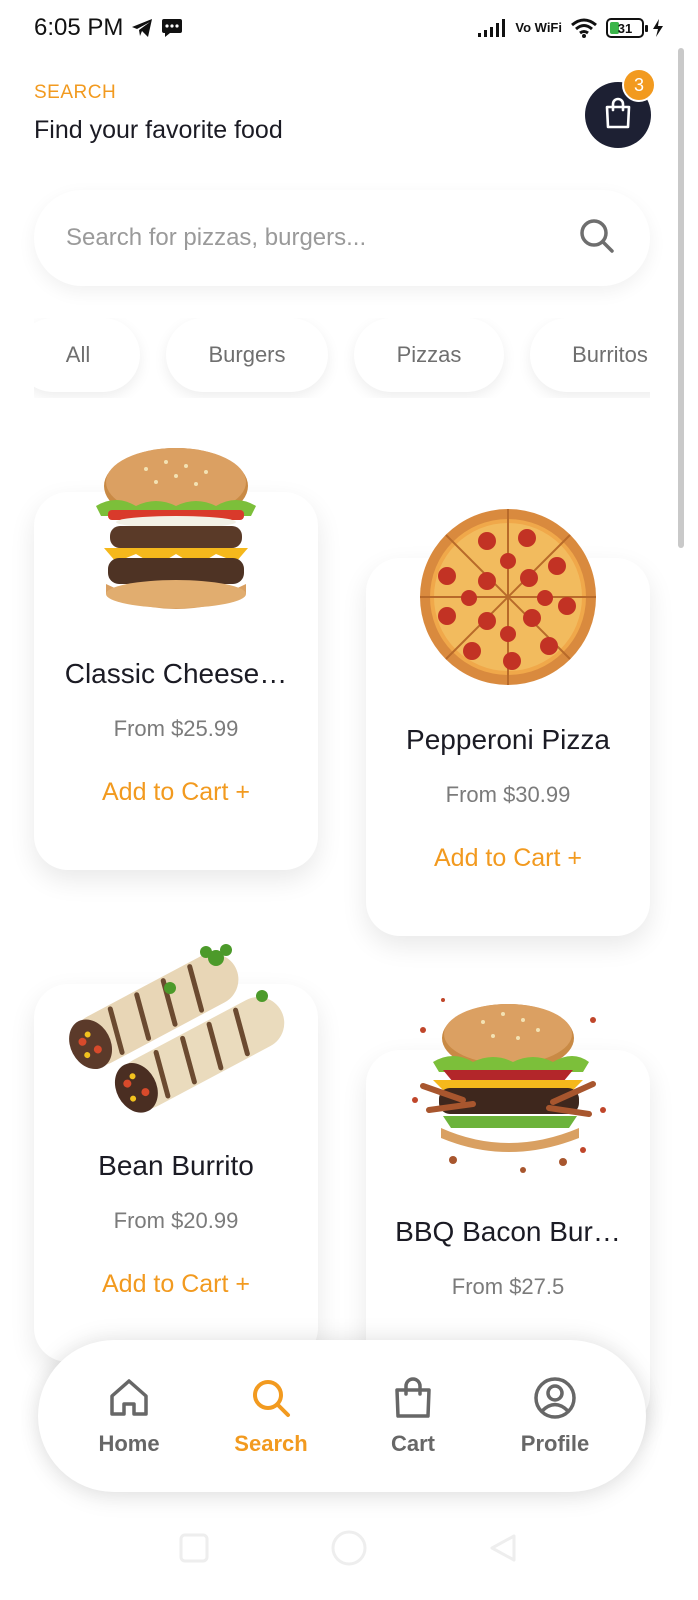  What do you see at coordinates (247, 355) in the screenshot?
I see `category-chip-burgers: Burgers` at bounding box center [247, 355].